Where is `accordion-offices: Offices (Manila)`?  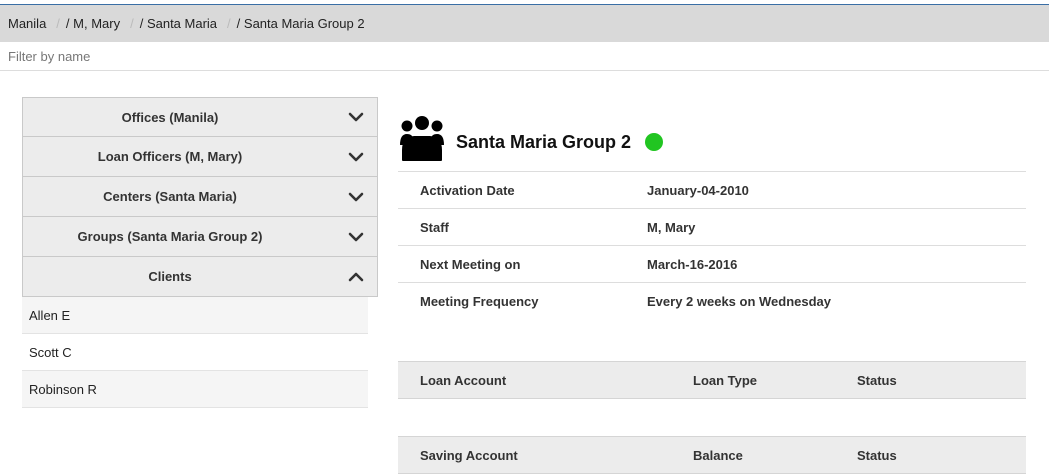
accordion-offices: Offices (Manila) is located at coordinates (200, 117).